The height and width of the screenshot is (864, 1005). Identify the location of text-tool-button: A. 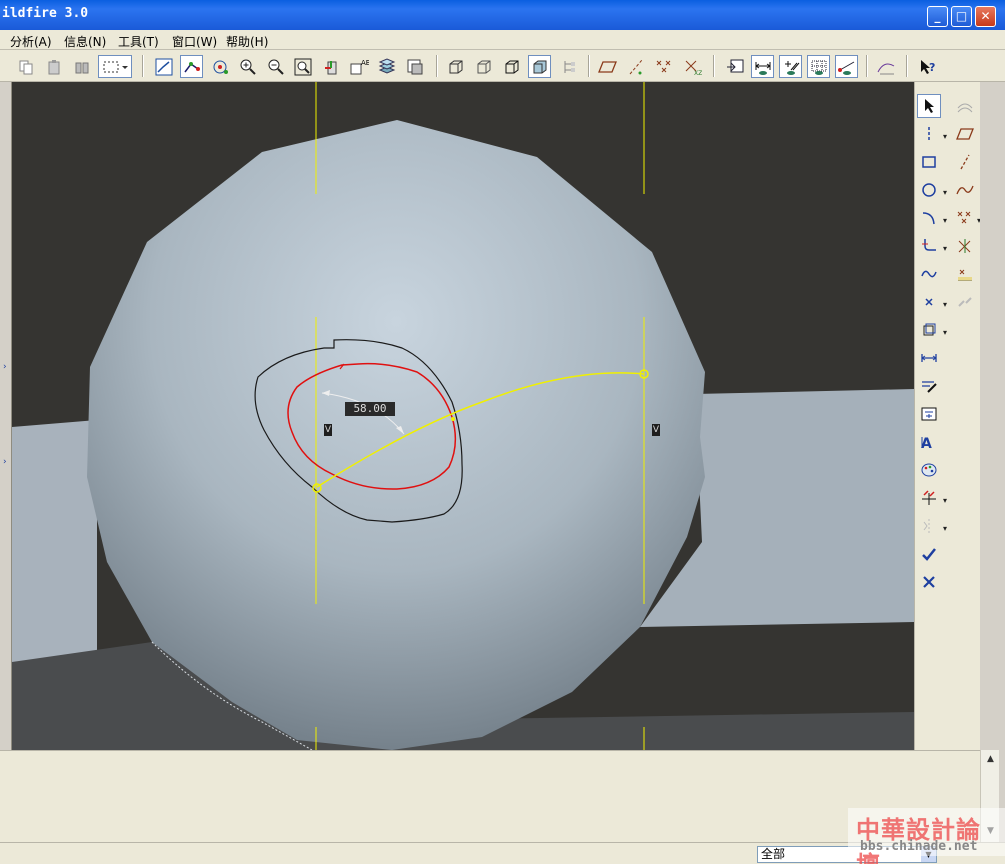
(929, 442).